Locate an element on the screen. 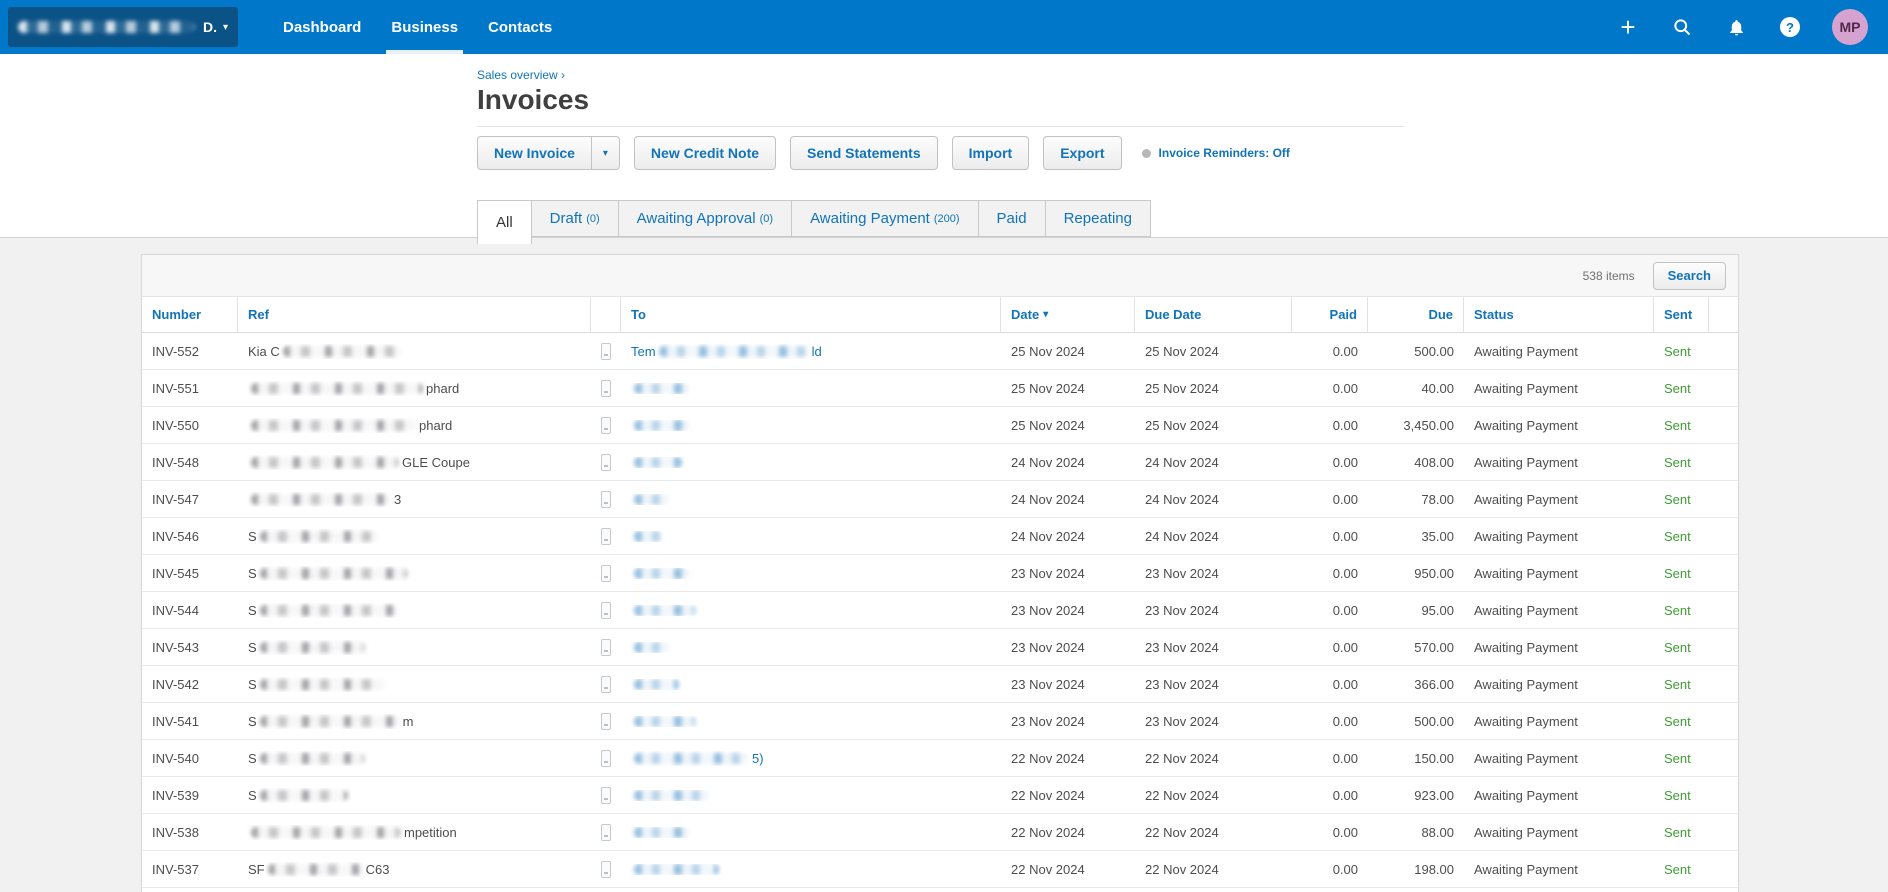  search-button: Search is located at coordinates (1689, 275).